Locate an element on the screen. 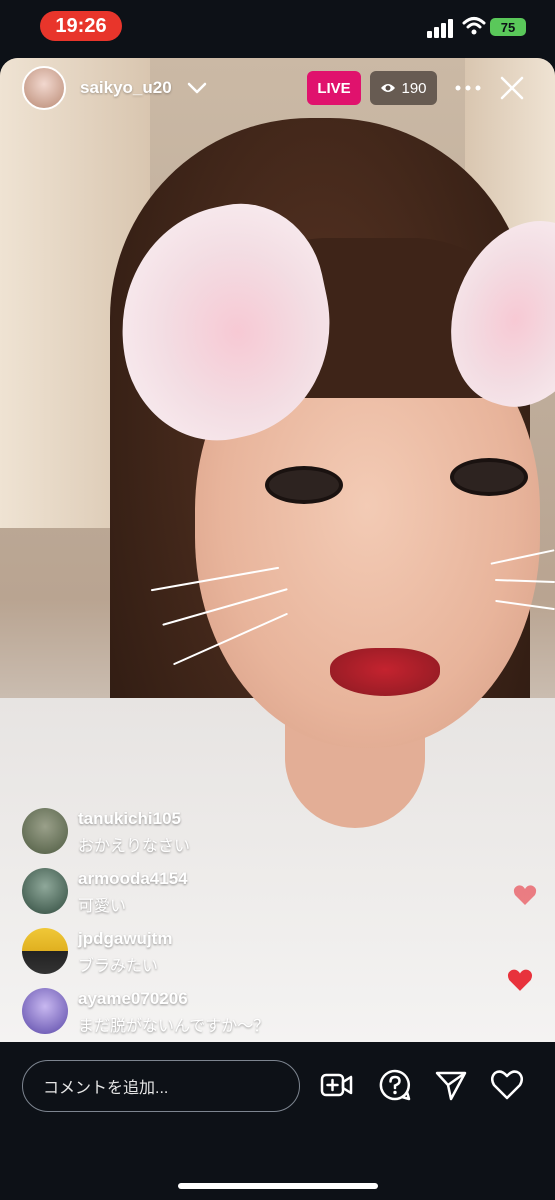 The width and height of the screenshot is (555, 1200). live-badge: LIVE is located at coordinates (334, 88).